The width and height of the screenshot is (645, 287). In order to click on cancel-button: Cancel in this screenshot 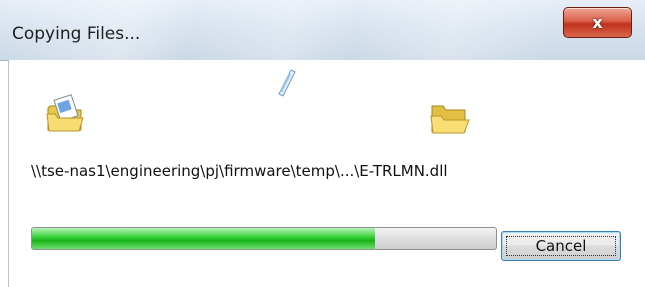, I will do `click(561, 246)`.